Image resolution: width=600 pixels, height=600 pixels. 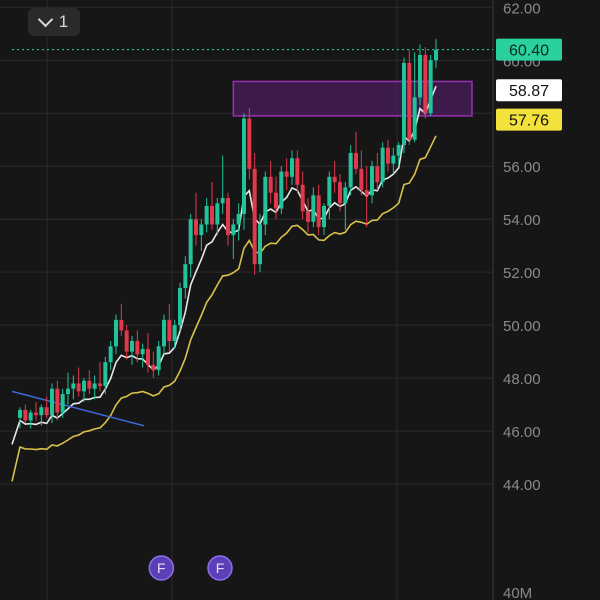 I want to click on chevron-down-icon, so click(x=45, y=19).